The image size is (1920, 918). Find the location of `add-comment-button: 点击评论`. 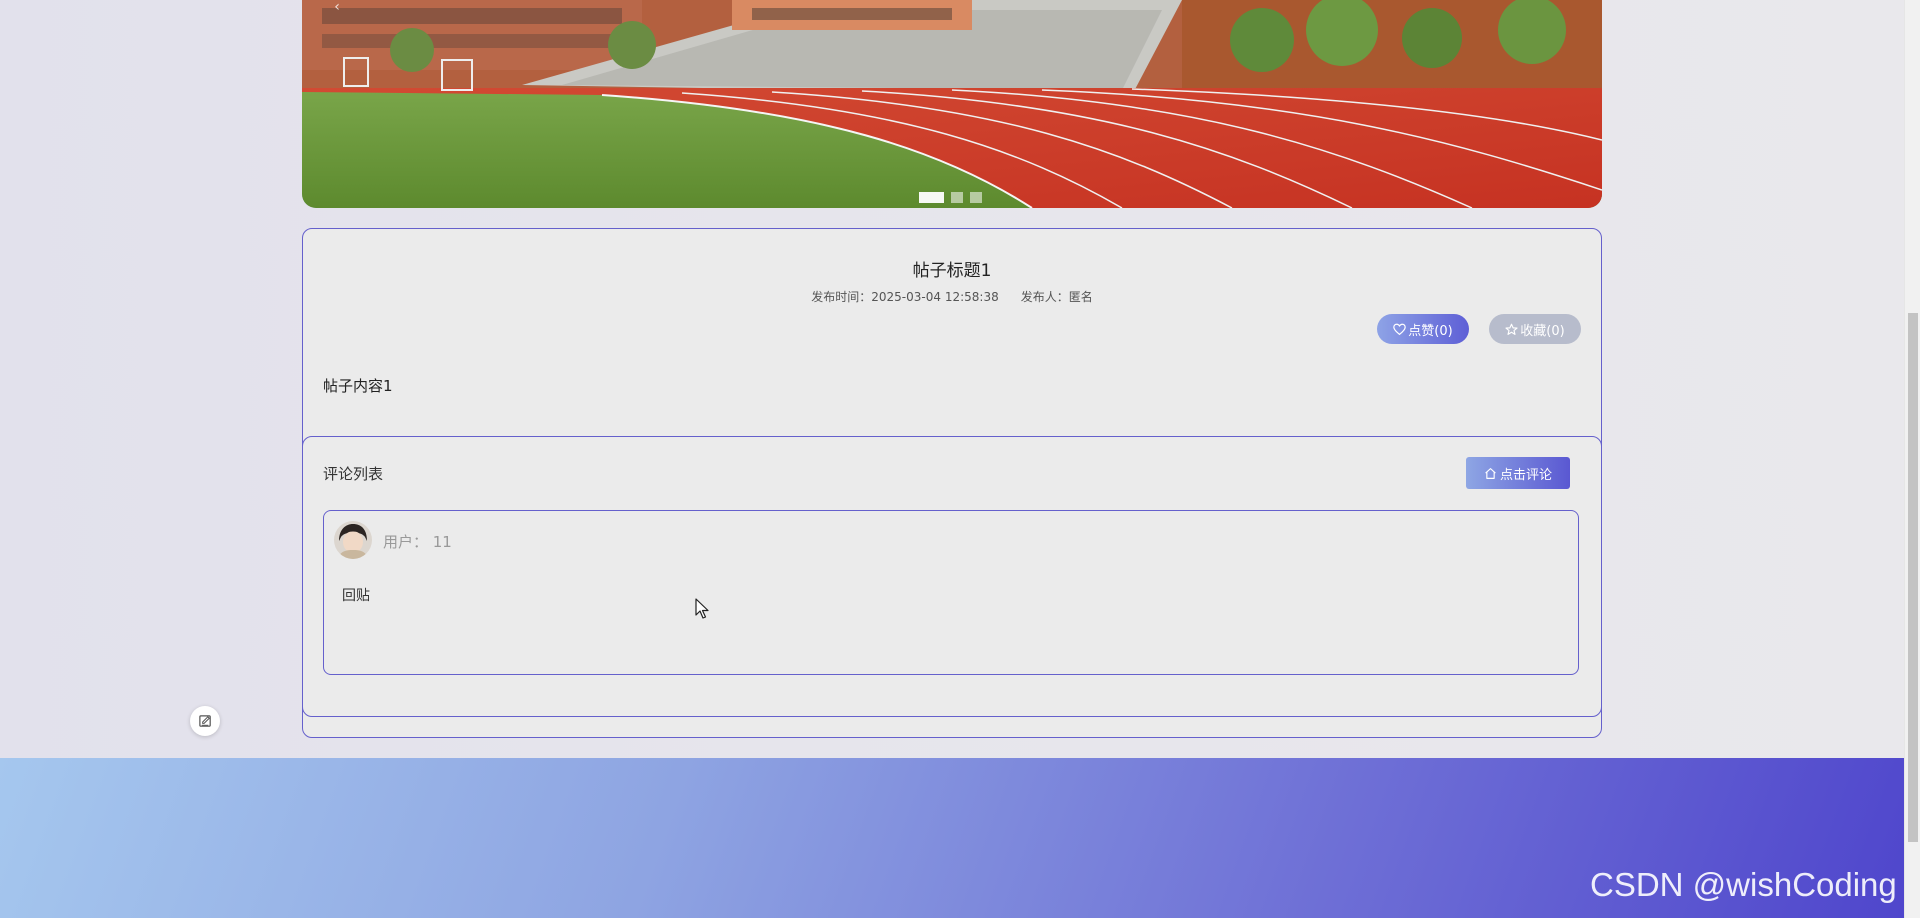

add-comment-button: 点击评论 is located at coordinates (1518, 473).